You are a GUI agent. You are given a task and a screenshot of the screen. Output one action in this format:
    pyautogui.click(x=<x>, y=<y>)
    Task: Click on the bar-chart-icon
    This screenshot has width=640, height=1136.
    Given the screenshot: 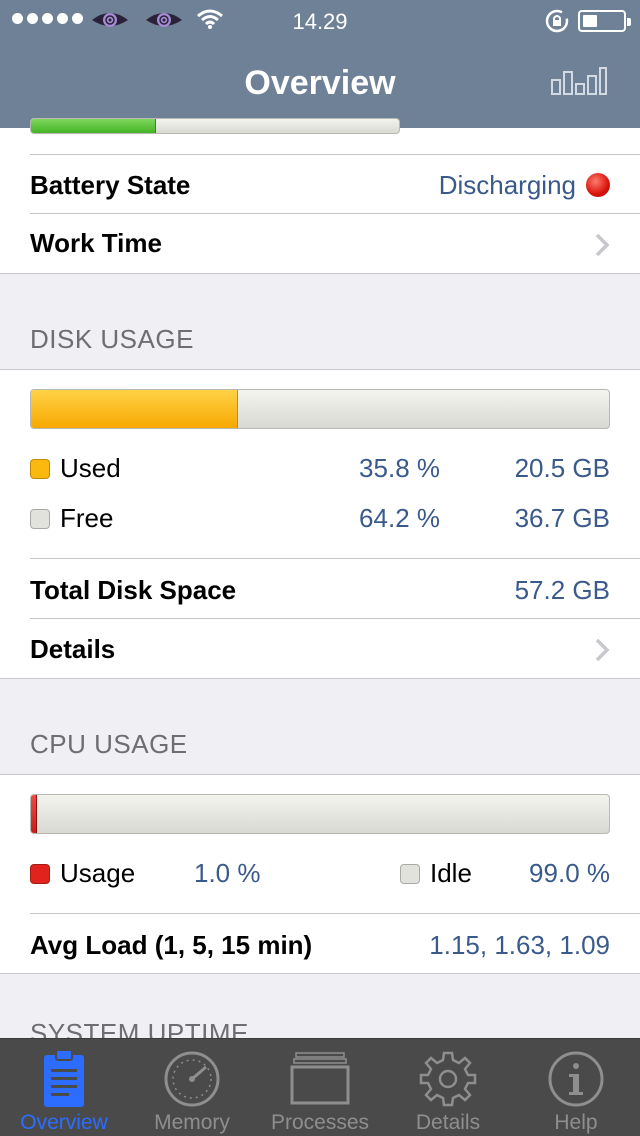 What is the action you would take?
    pyautogui.click(x=579, y=81)
    